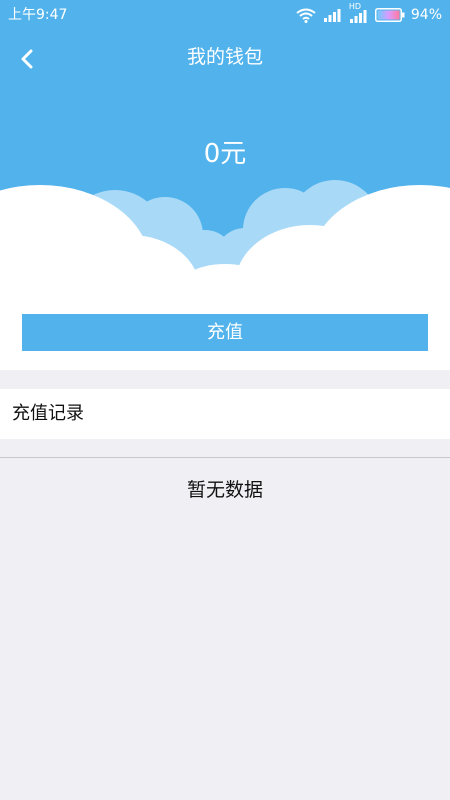 The height and width of the screenshot is (800, 450). What do you see at coordinates (426, 15) in the screenshot?
I see `battery-percent: 94%` at bounding box center [426, 15].